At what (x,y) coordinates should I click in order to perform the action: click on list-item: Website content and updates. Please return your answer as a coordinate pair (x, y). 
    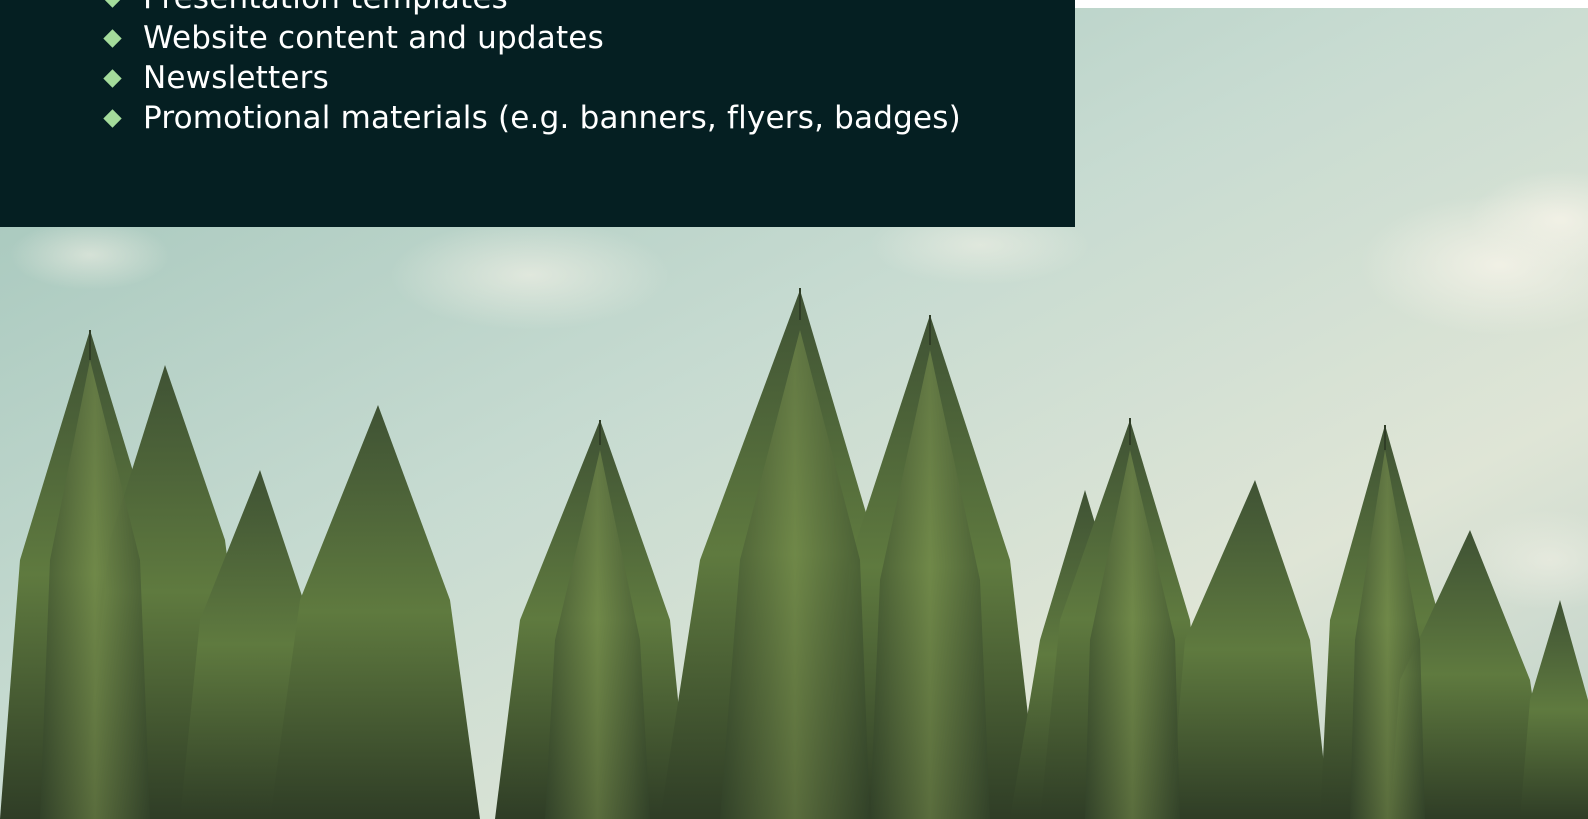
    Looking at the image, I should click on (532, 38).